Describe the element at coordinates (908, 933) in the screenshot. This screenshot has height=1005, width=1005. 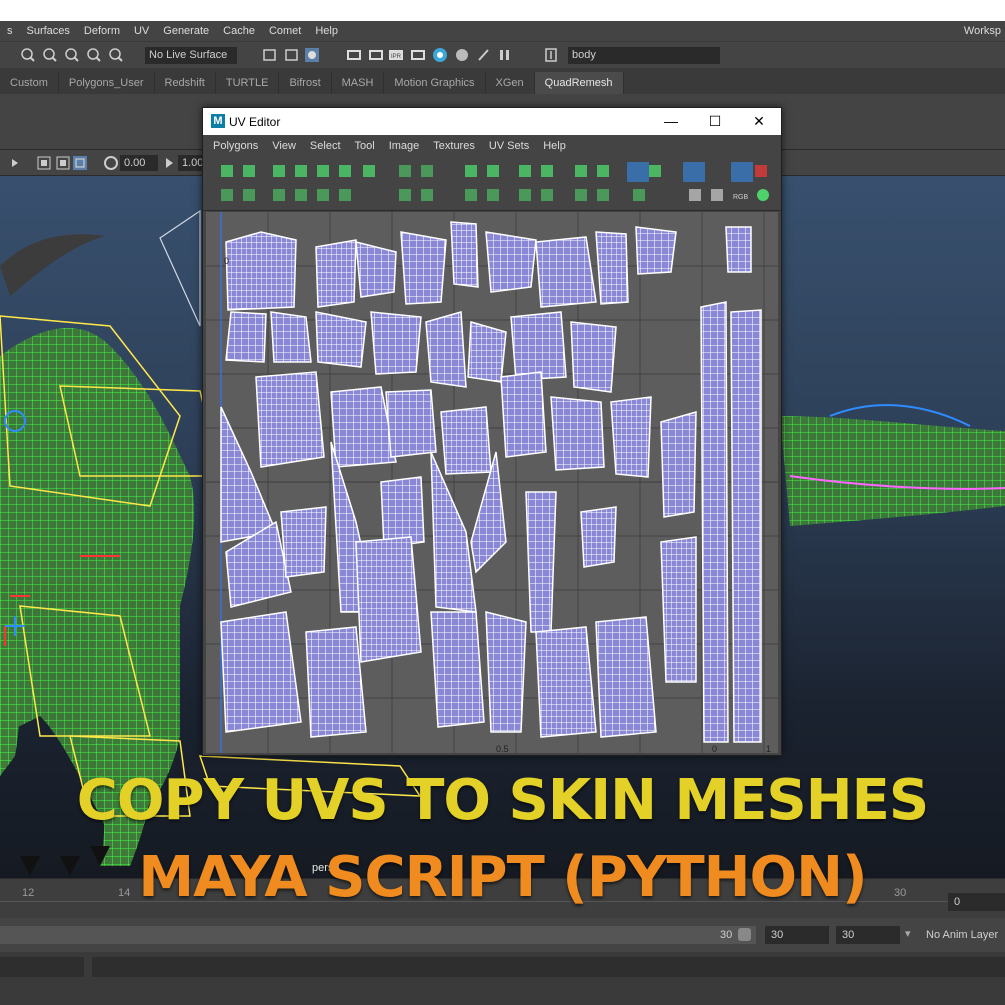
I see `chevron-down-icon: ▾` at that location.